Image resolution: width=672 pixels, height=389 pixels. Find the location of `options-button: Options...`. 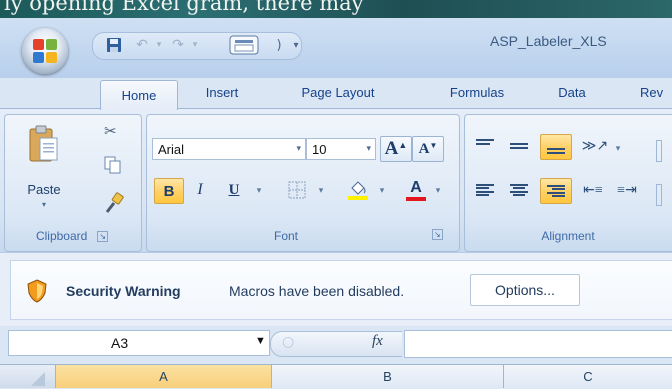

options-button: Options... is located at coordinates (525, 290).